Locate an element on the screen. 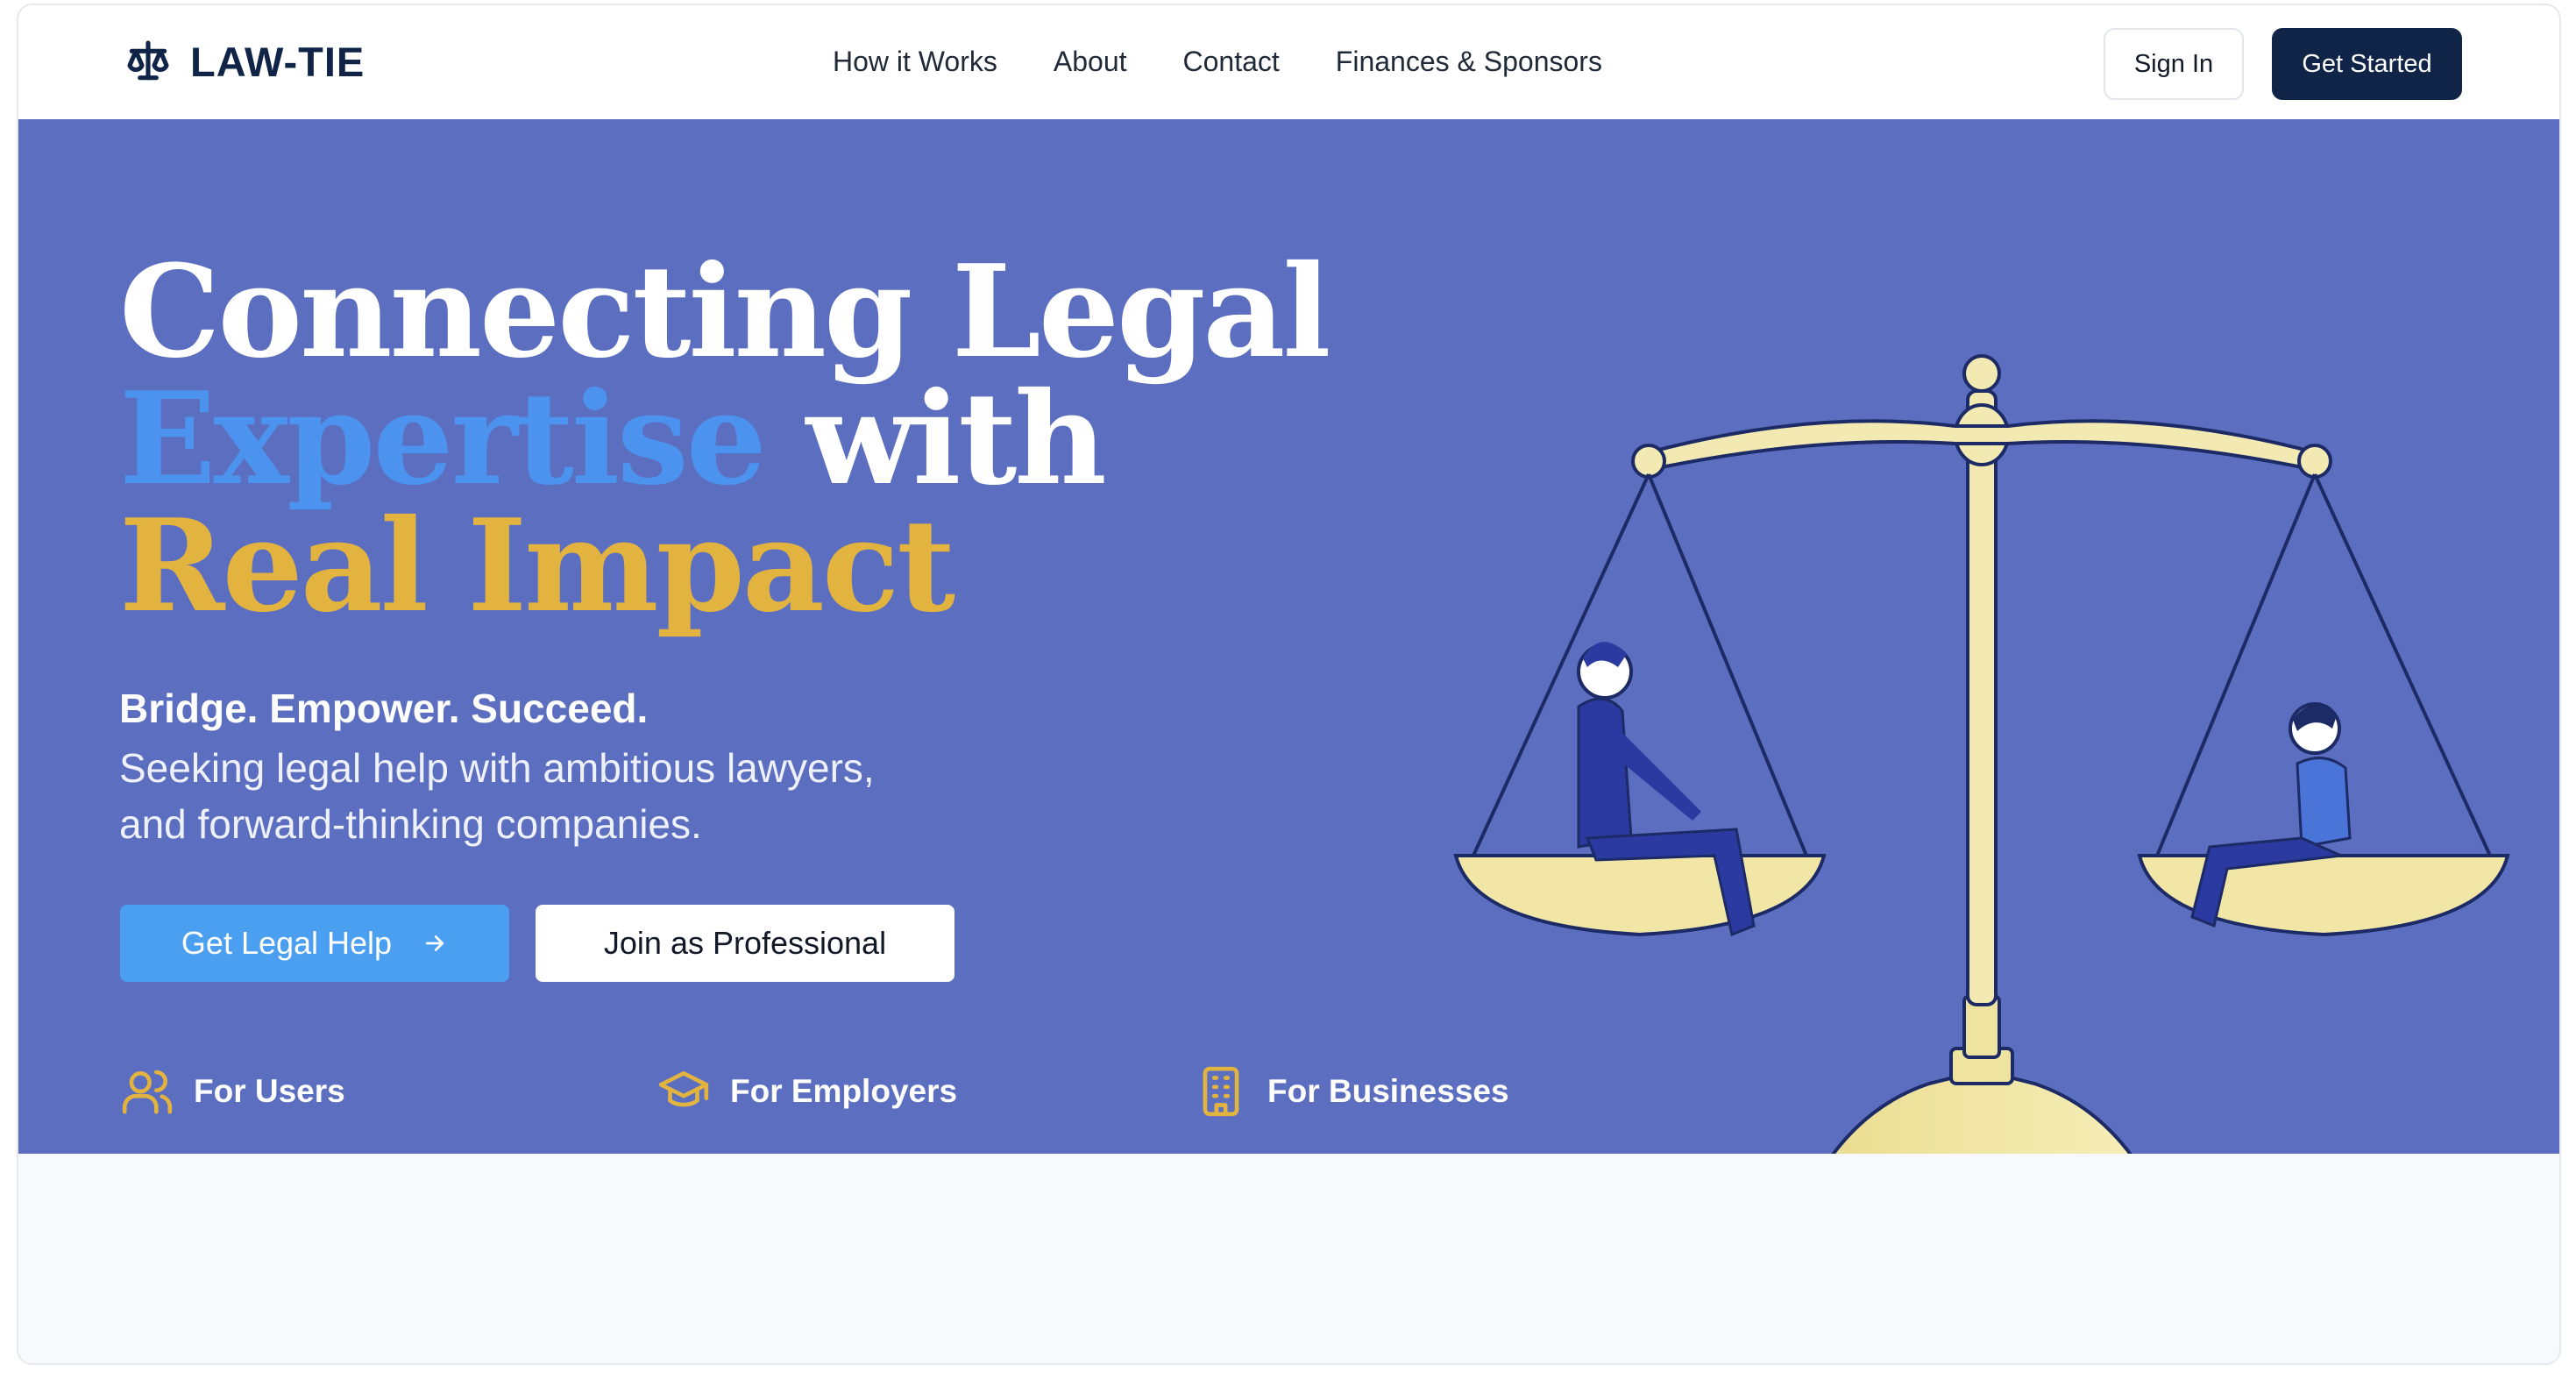  hero-tagline: Bridge. Empower. Succeed. is located at coordinates (384, 708).